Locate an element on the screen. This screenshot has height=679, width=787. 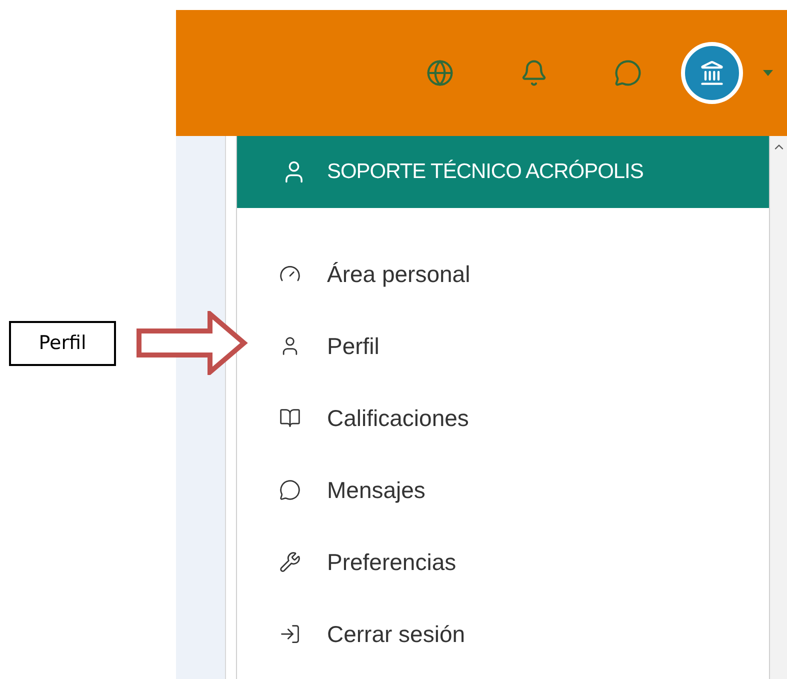
menu-item: Calificaciones is located at coordinates (374, 418).